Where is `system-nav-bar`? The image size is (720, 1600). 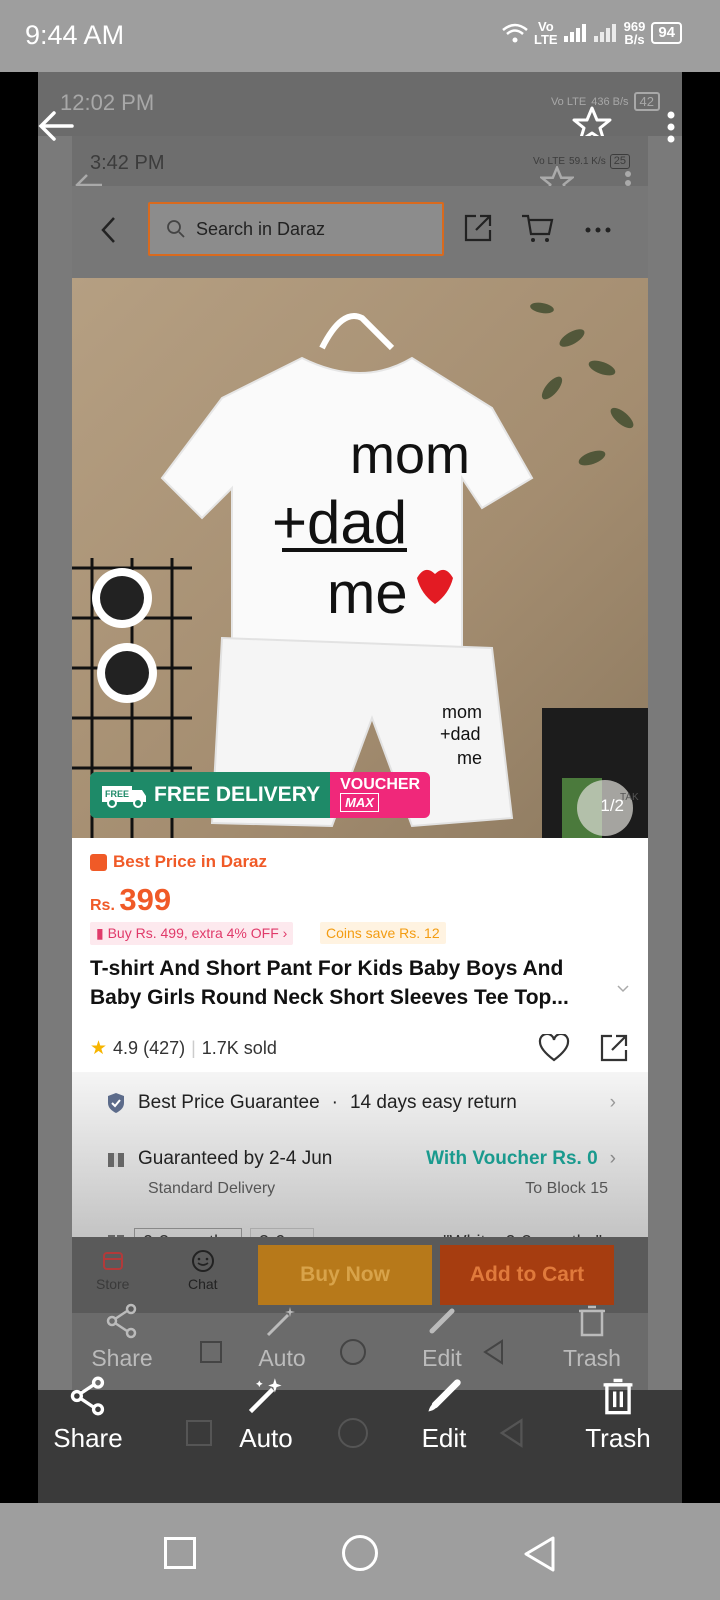 system-nav-bar is located at coordinates (360, 1551).